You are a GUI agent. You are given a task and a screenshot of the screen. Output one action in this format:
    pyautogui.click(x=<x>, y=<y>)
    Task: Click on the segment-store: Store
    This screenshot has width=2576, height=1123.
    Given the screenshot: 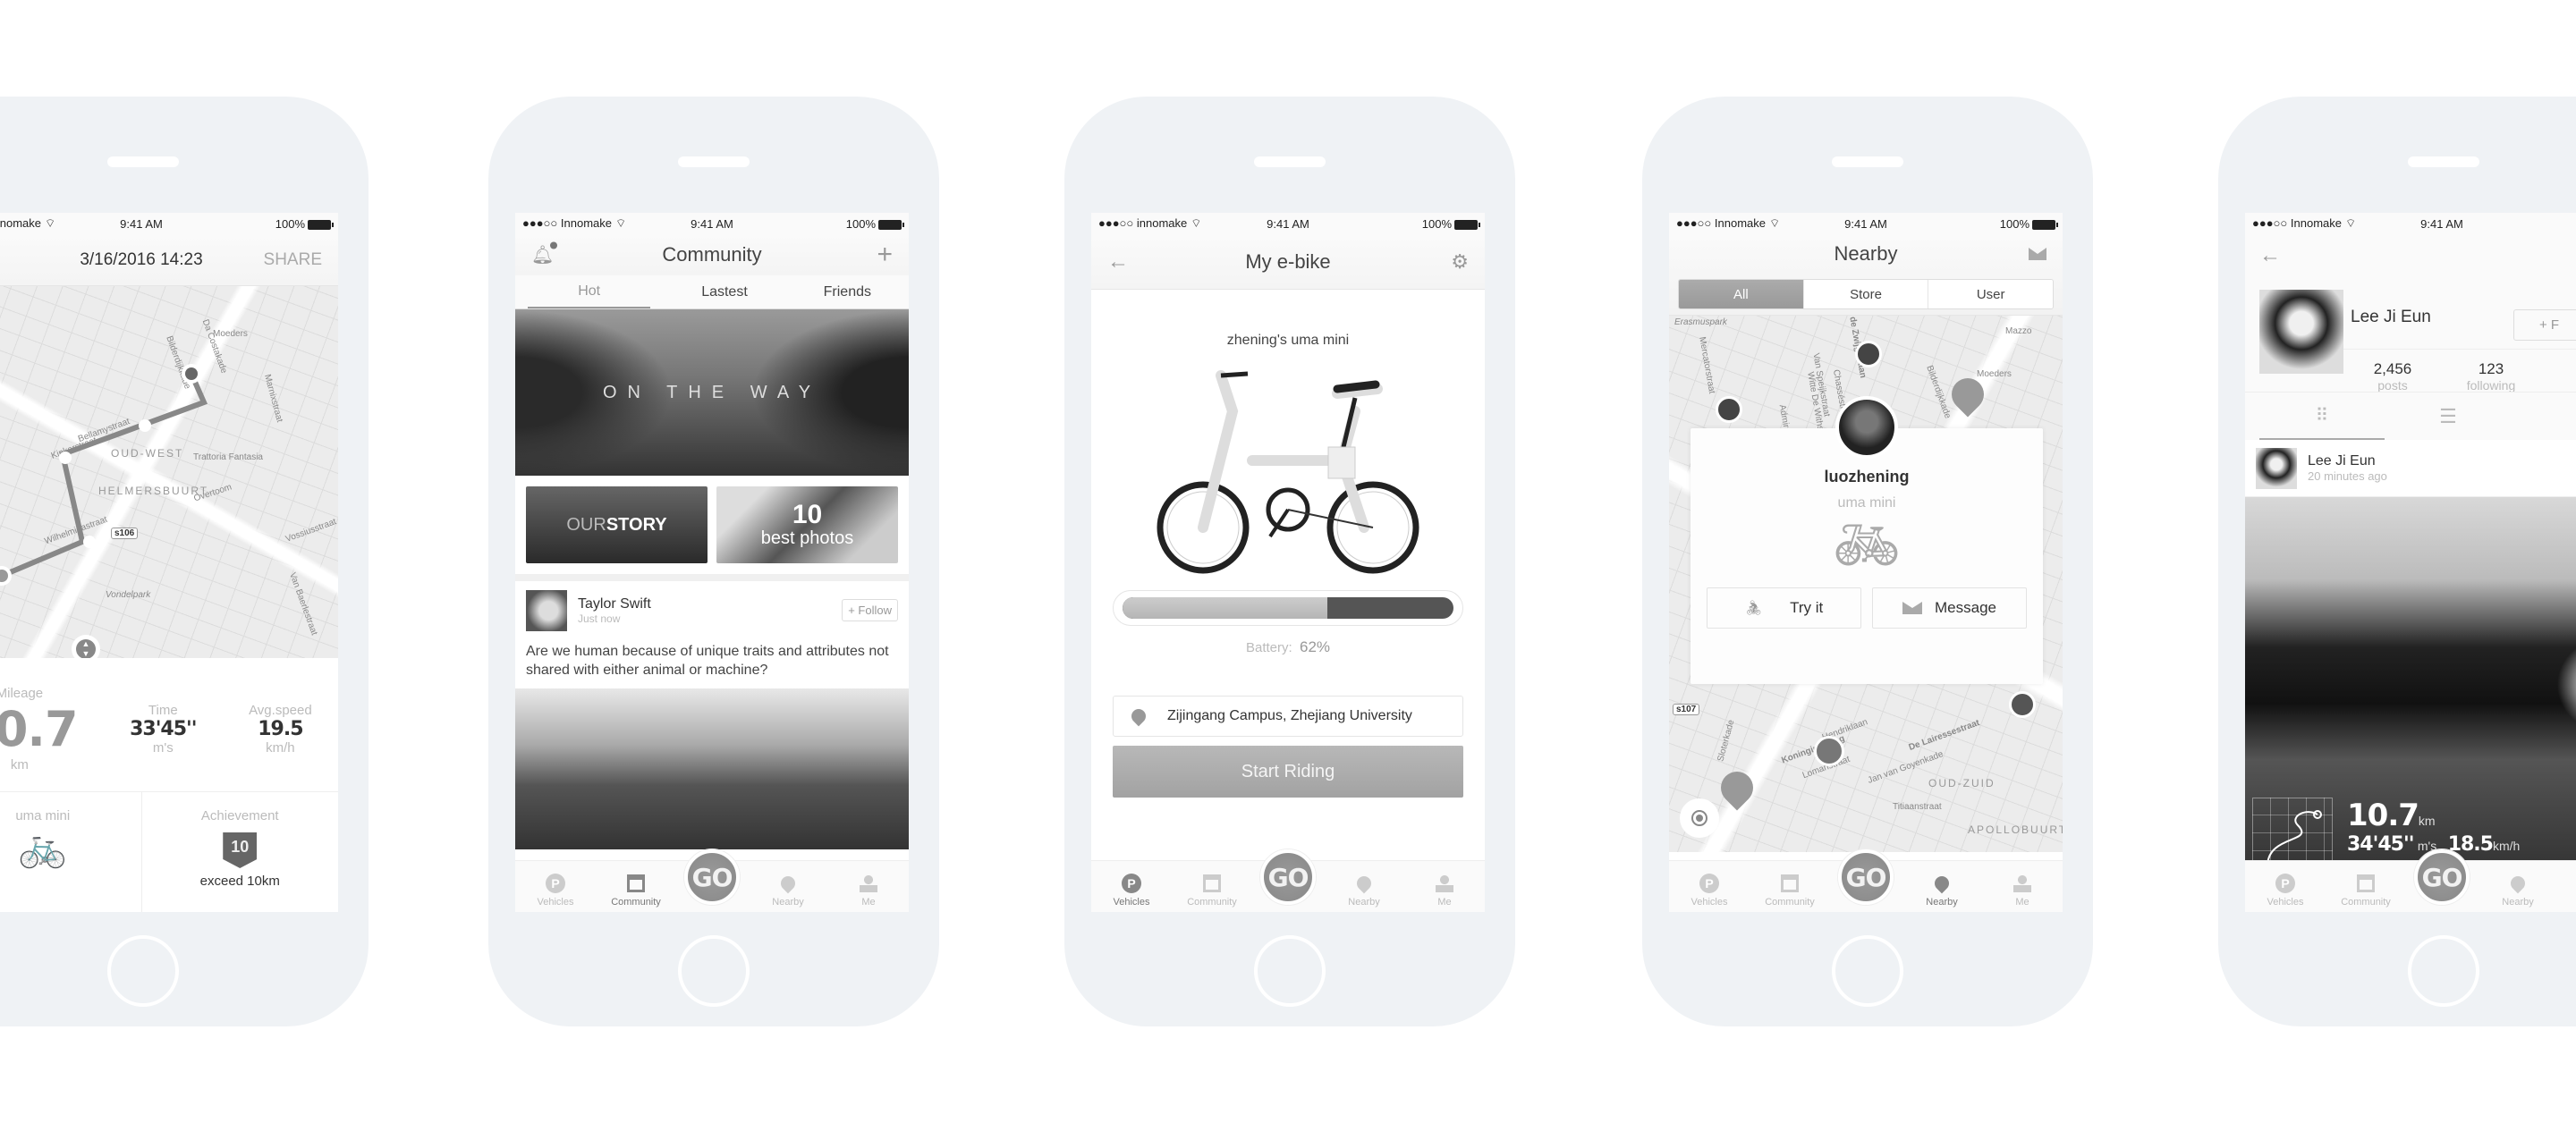 What is the action you would take?
    pyautogui.click(x=1865, y=294)
    